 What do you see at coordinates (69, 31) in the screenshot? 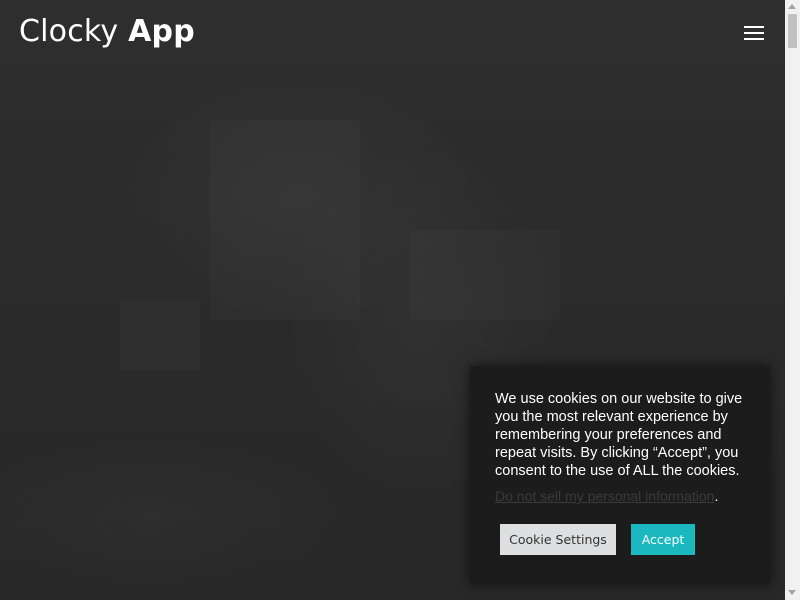
I see `logo-text-light: Clocky` at bounding box center [69, 31].